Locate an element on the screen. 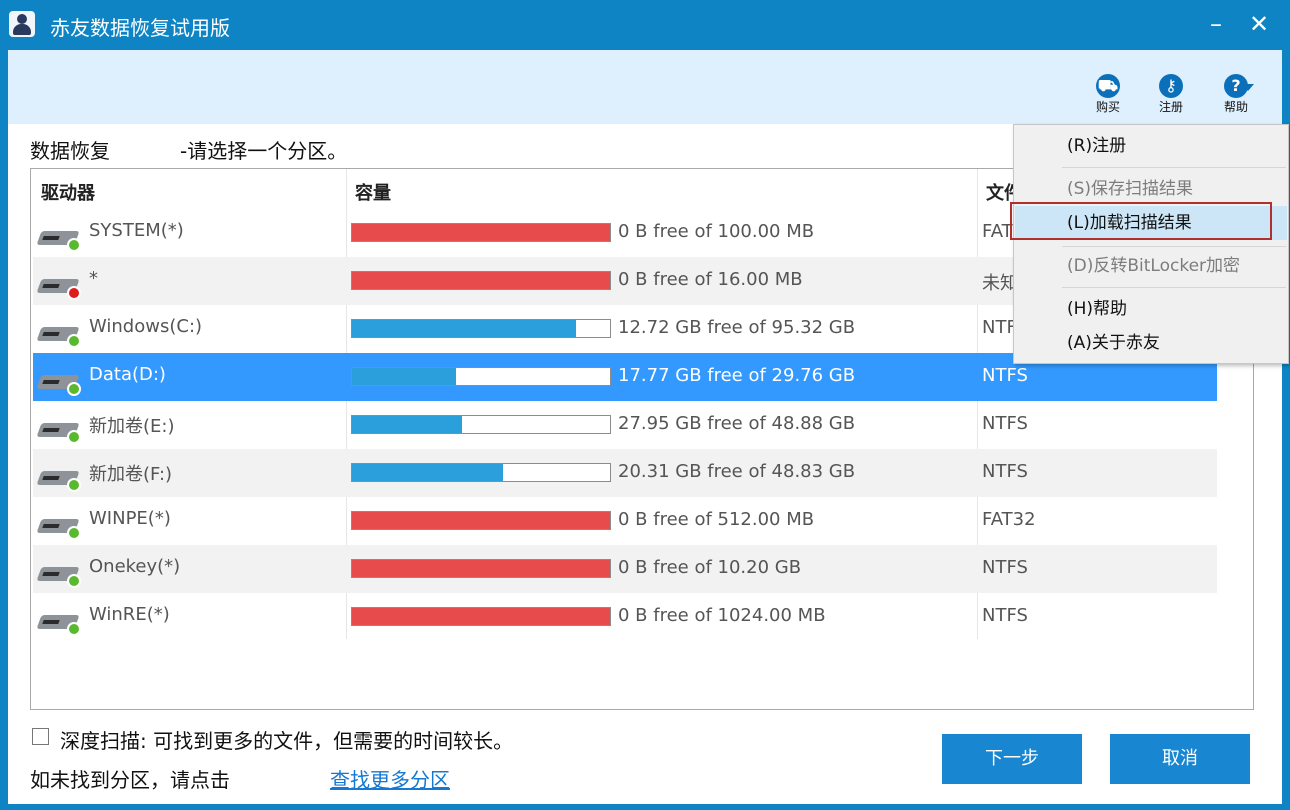  table-row: 新加卷(E:) 27.95 GB free of 48.88 GB NTFS is located at coordinates (625, 425).